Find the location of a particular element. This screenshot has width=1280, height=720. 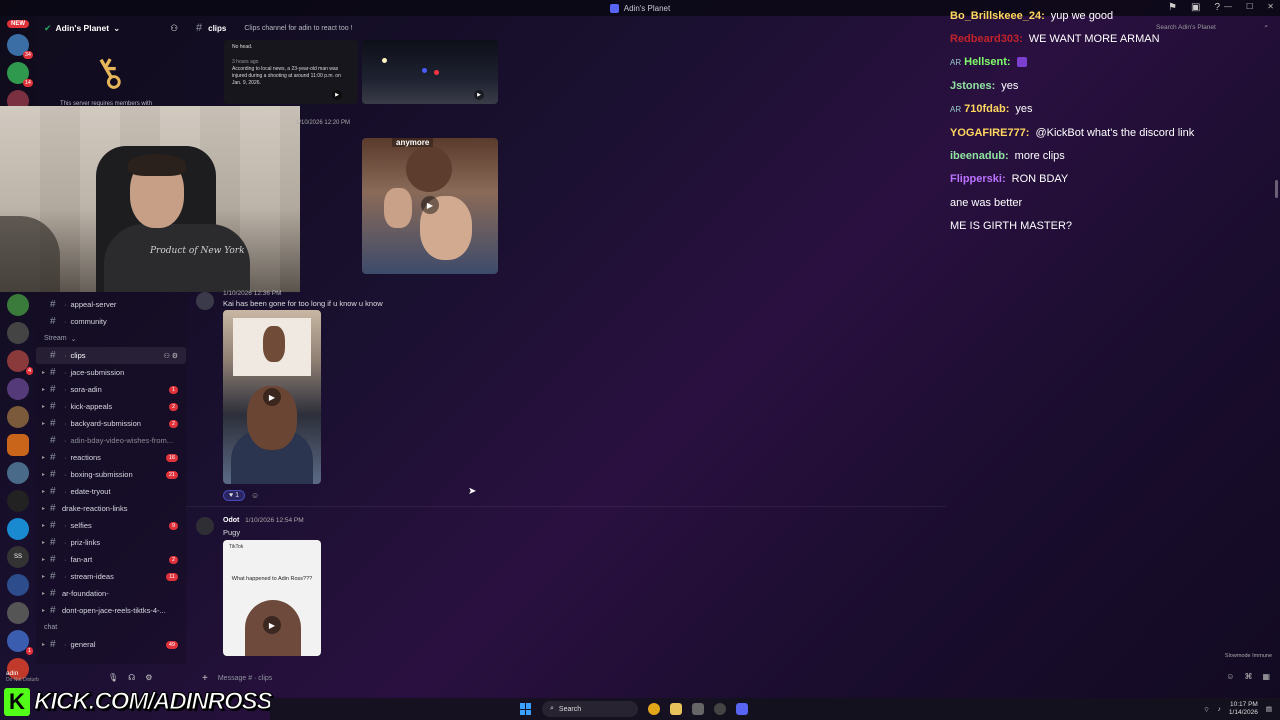

scrollbar is located at coordinates (1276, 189).